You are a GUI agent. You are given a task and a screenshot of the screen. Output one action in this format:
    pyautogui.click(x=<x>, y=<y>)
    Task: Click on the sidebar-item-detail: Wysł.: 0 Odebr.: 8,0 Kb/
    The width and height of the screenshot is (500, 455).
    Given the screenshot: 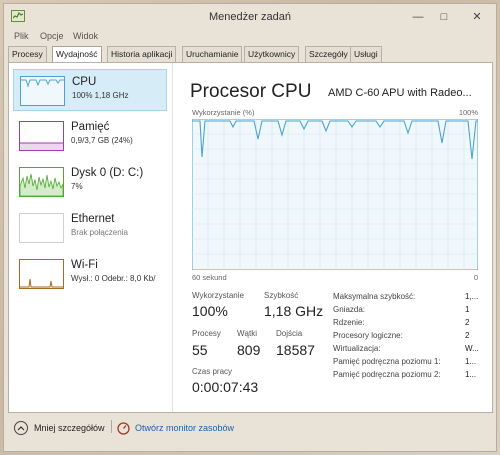 What is the action you would take?
    pyautogui.click(x=113, y=278)
    